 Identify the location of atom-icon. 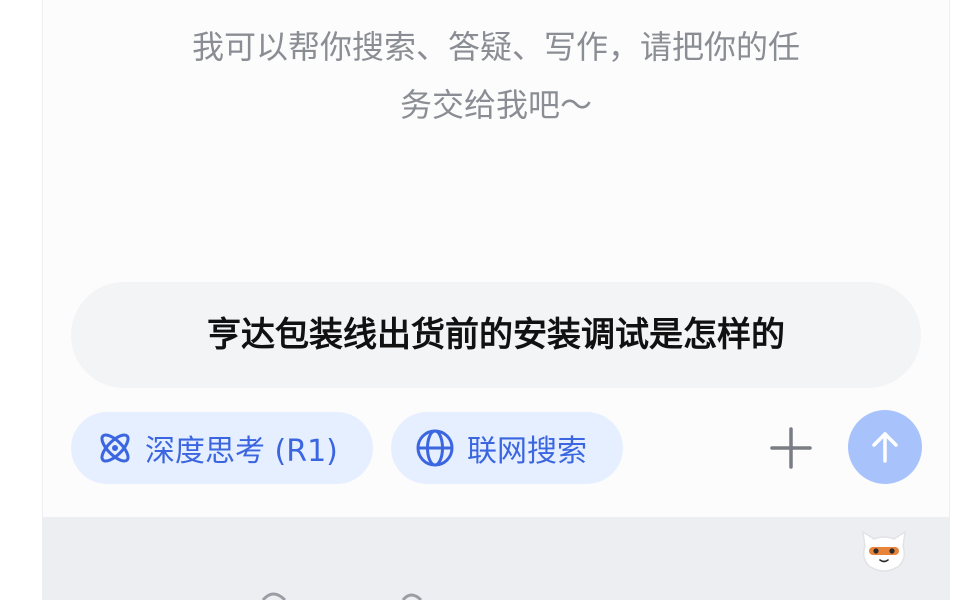
(115, 448).